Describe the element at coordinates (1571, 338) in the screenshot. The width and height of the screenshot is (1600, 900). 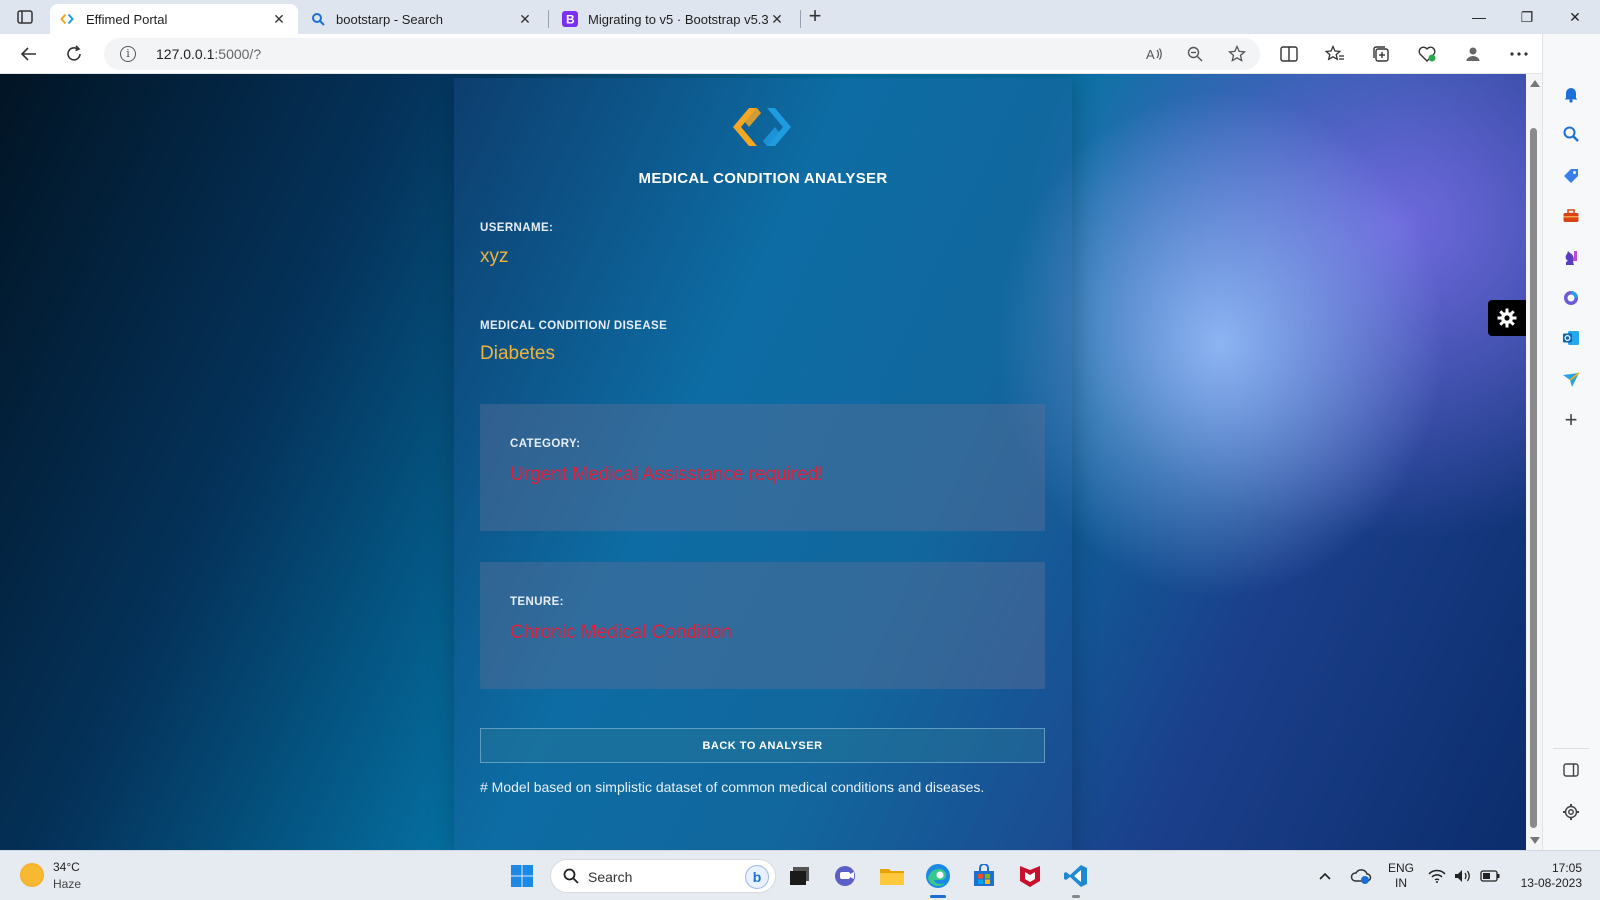
I see `outlook-icon` at that location.